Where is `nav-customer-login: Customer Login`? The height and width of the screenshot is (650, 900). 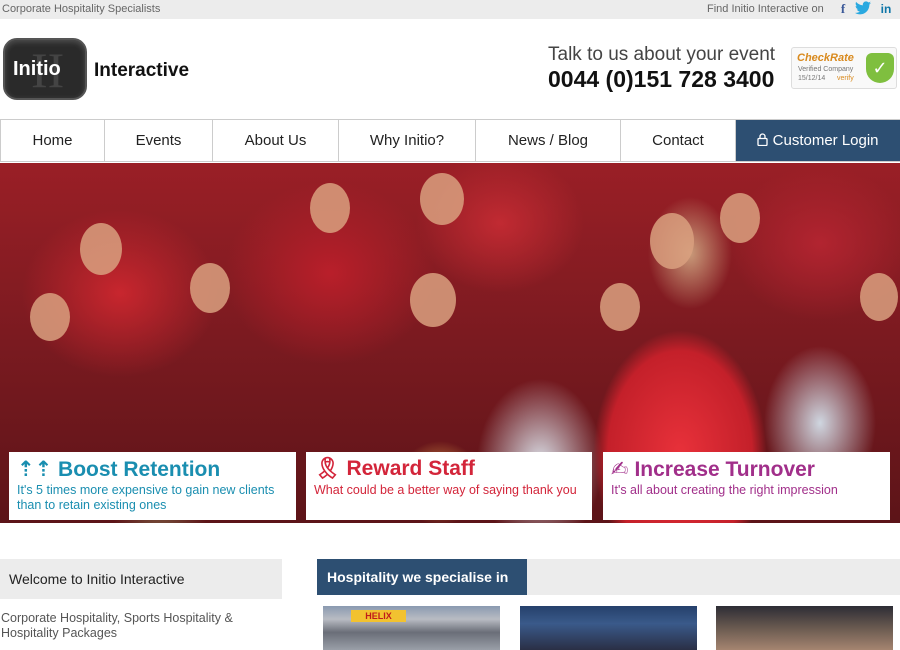 nav-customer-login: Customer Login is located at coordinates (818, 140).